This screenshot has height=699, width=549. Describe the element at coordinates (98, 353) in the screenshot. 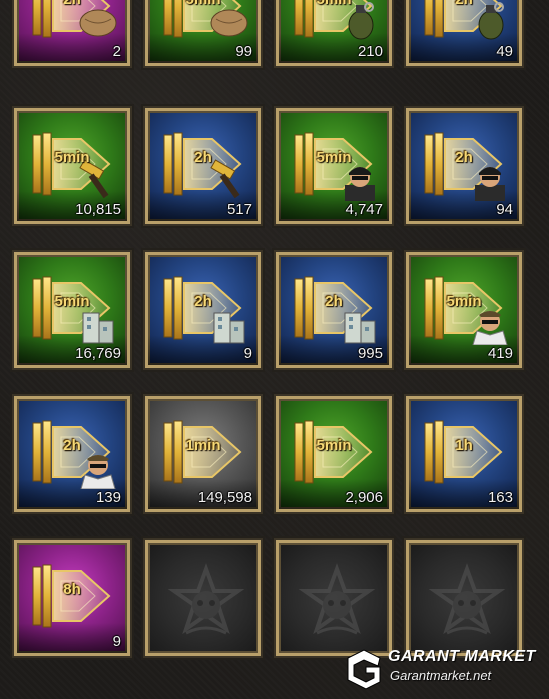

I see `item-count: 16,769` at that location.